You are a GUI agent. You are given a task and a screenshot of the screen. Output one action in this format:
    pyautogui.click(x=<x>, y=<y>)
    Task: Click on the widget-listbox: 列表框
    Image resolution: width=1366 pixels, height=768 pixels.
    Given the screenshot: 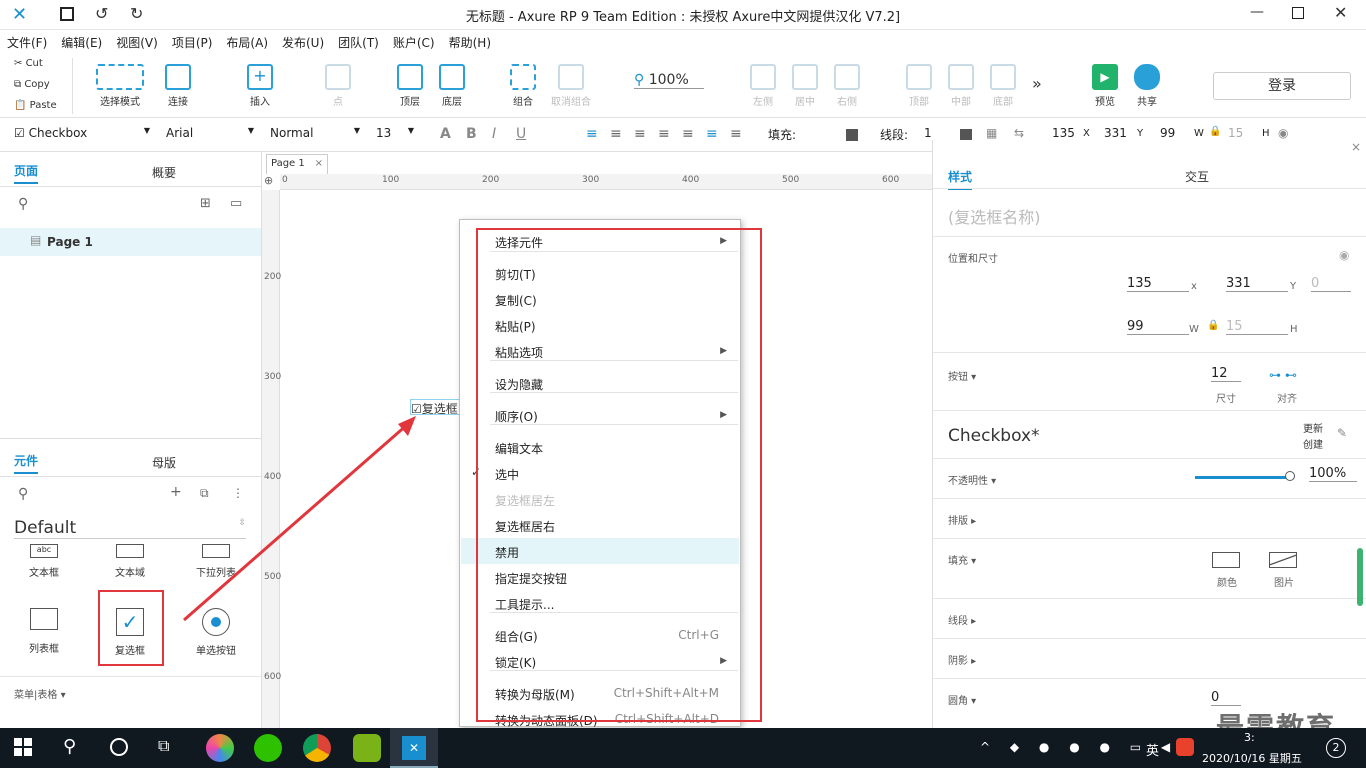 What is the action you would take?
    pyautogui.click(x=44, y=631)
    